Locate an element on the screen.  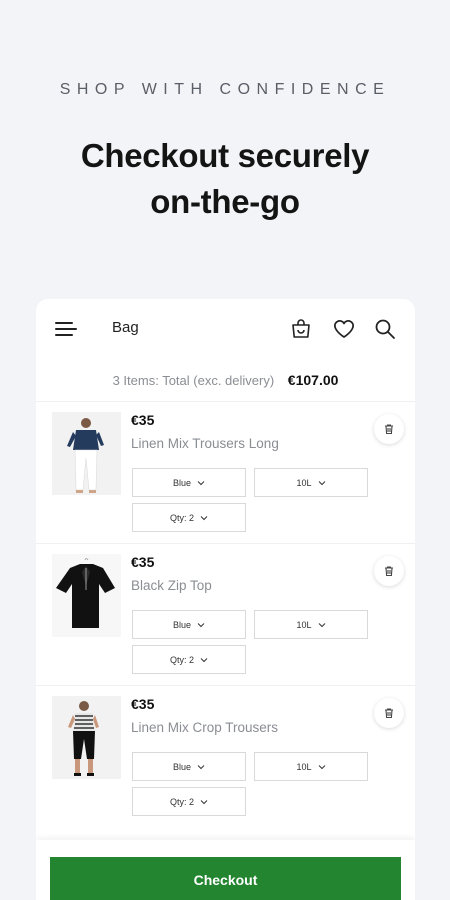
checkout-button: Checkout is located at coordinates (225, 878).